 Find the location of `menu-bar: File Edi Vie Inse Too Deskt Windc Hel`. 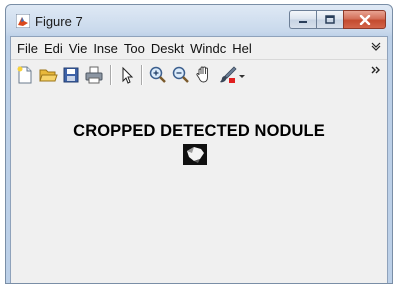

menu-bar: File Edi Vie Inse Too Deskt Windc Hel is located at coordinates (199, 48).